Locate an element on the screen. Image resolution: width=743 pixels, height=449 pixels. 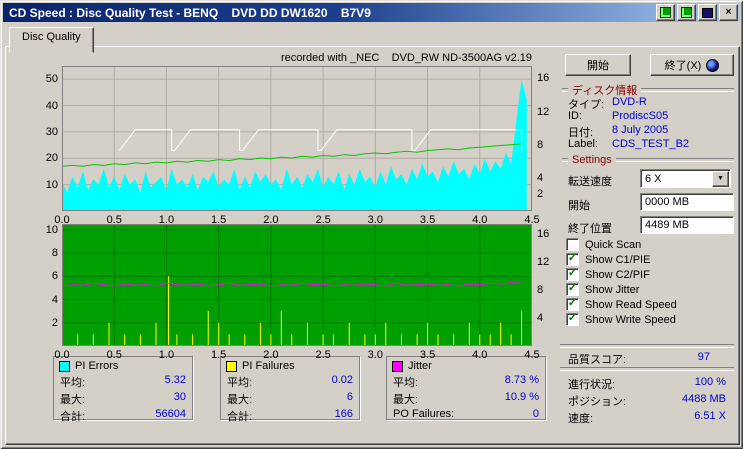
checkbox-label: Show C1/PIE is located at coordinates (618, 259).